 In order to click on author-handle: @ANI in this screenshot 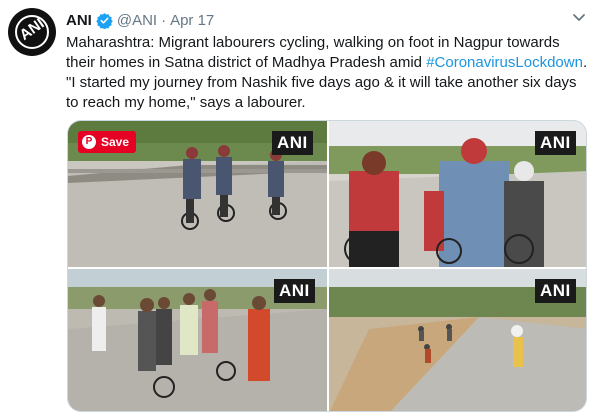, I will do `click(137, 20)`.